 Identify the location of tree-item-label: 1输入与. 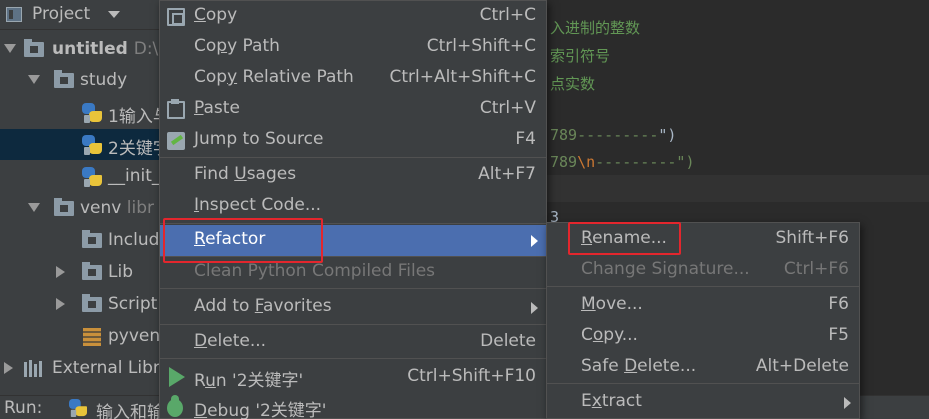
(134, 117).